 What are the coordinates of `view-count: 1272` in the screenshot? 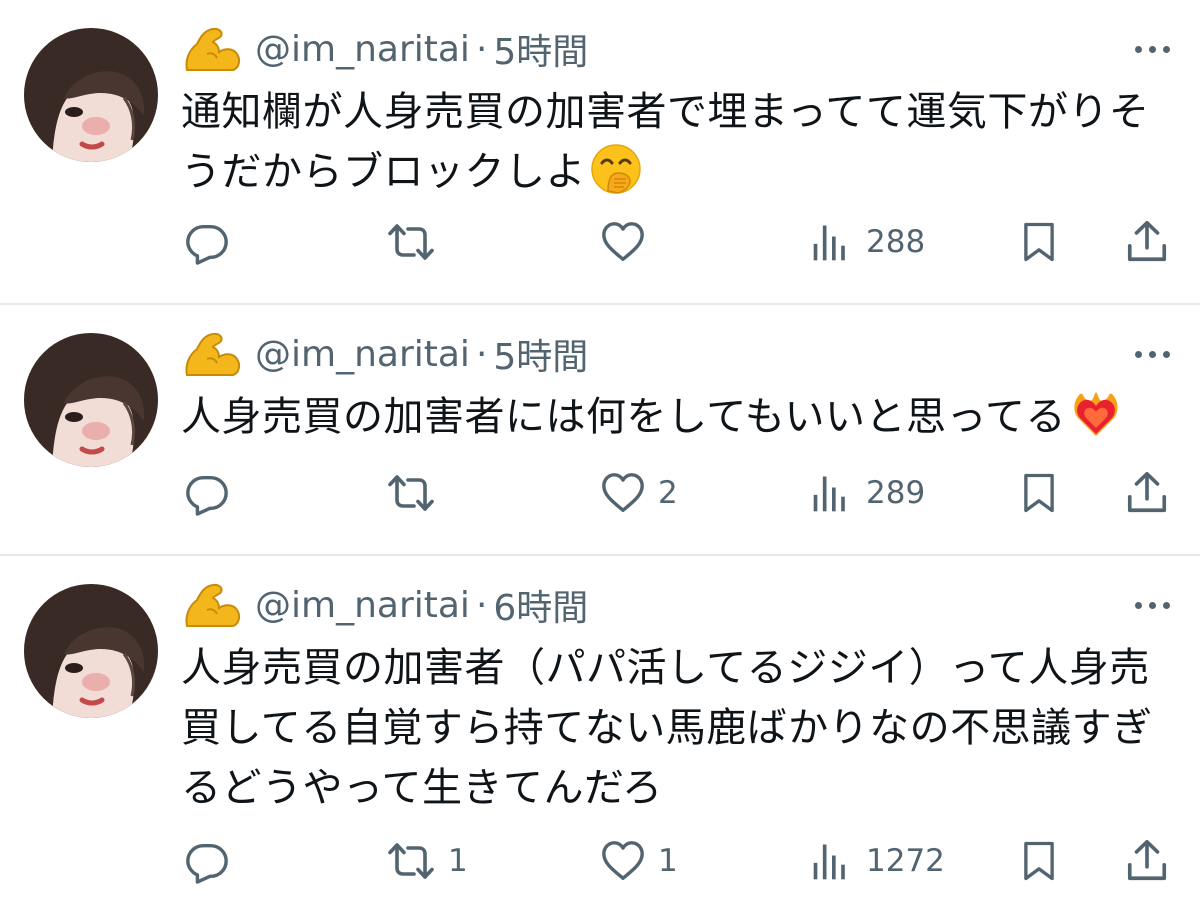 It's located at (905, 861).